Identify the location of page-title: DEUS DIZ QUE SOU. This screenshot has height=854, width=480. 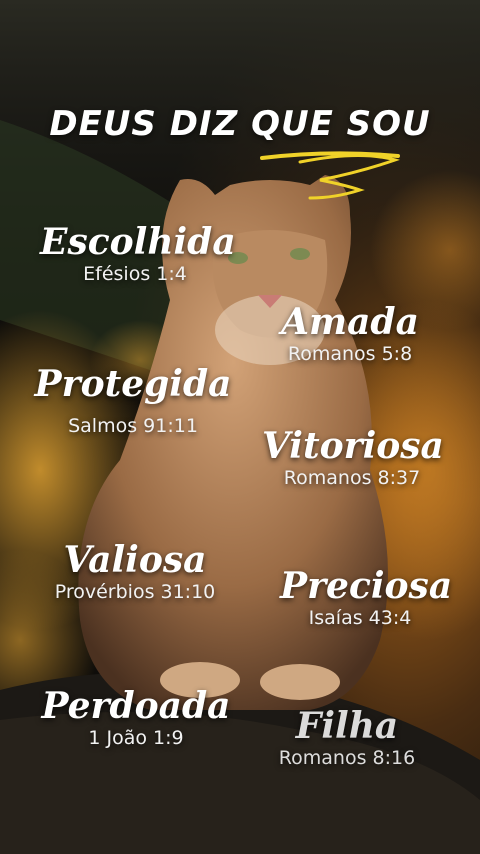
(240, 124).